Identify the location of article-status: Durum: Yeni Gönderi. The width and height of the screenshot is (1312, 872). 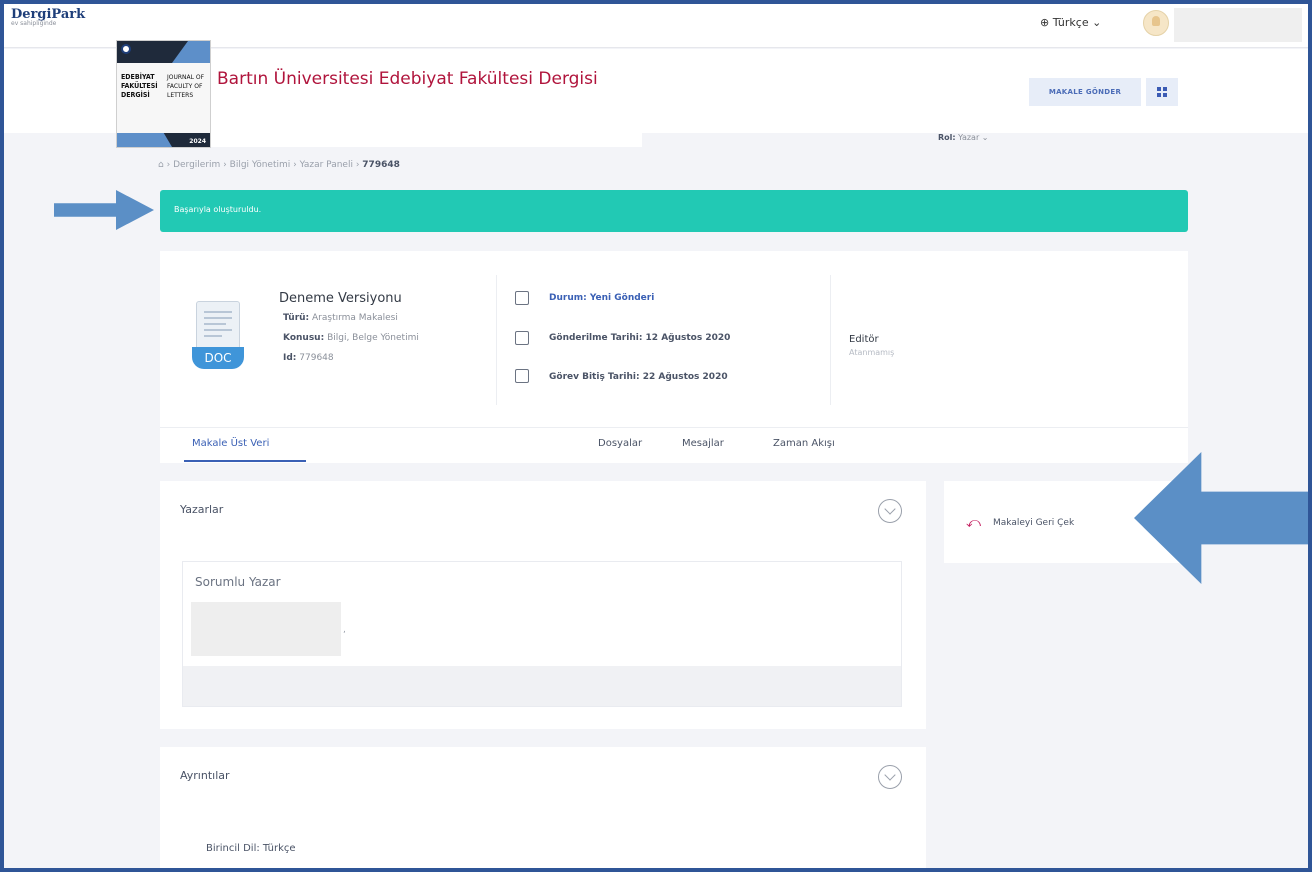
(602, 298).